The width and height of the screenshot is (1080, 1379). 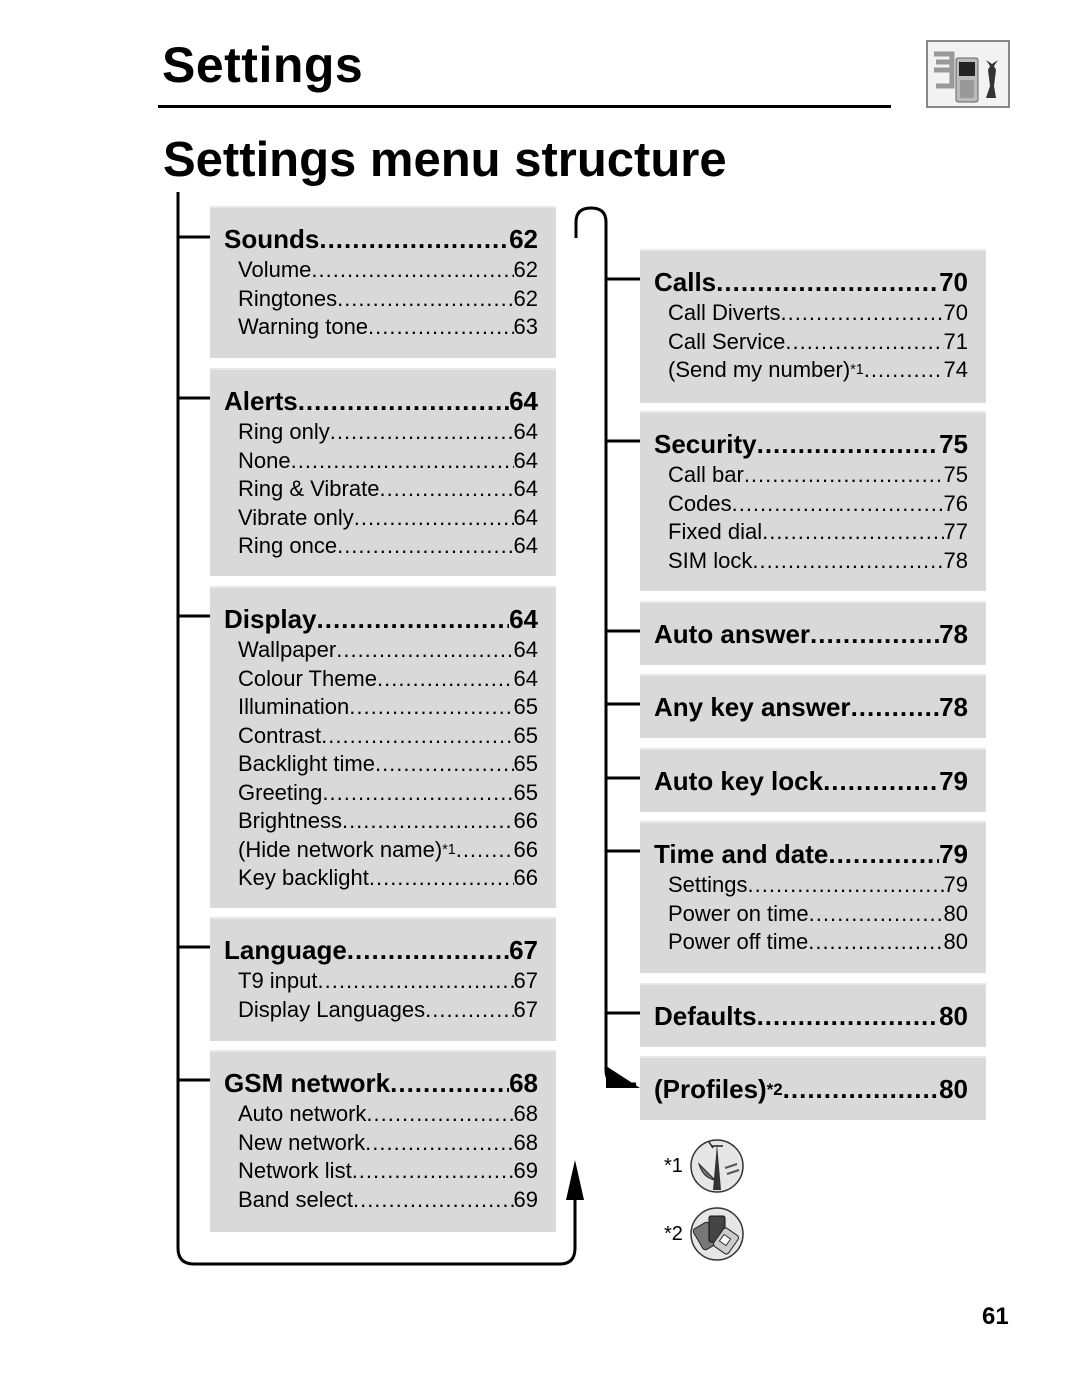 What do you see at coordinates (280, 792) in the screenshot?
I see `submenu-item-label: Greeting` at bounding box center [280, 792].